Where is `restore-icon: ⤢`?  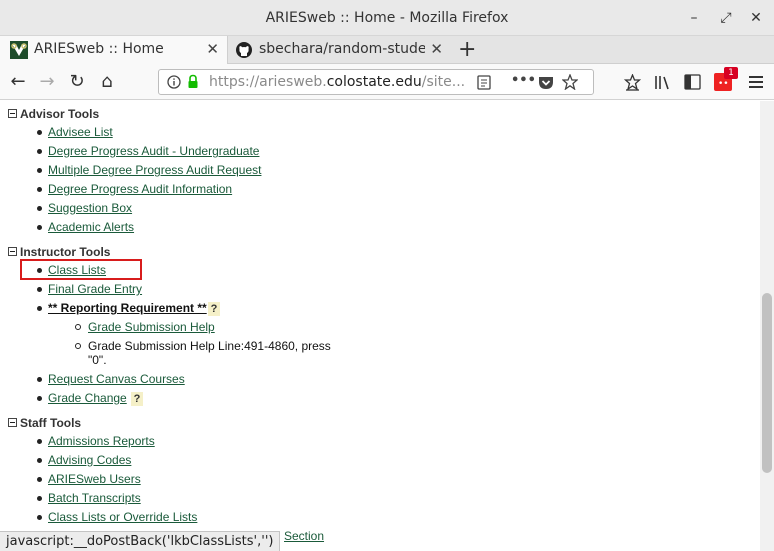 restore-icon: ⤢ is located at coordinates (726, 18).